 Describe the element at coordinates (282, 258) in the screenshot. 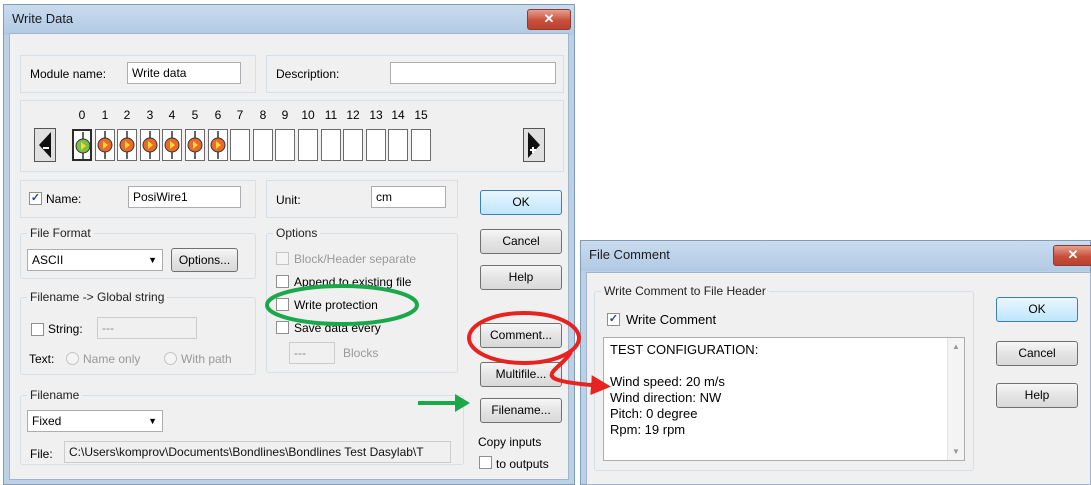

I see `block-header-checkbox` at that location.